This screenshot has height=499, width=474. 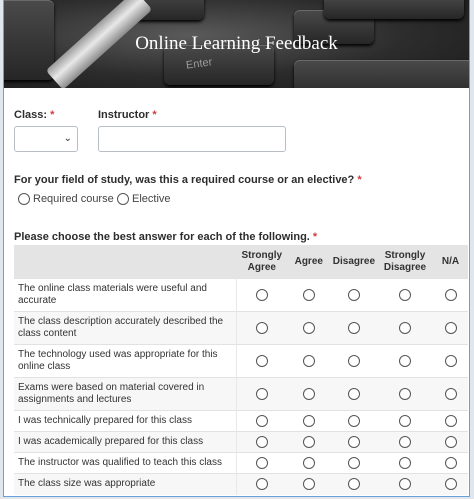 I want to click on column-header: Strongly Disagree, so click(x=405, y=262).